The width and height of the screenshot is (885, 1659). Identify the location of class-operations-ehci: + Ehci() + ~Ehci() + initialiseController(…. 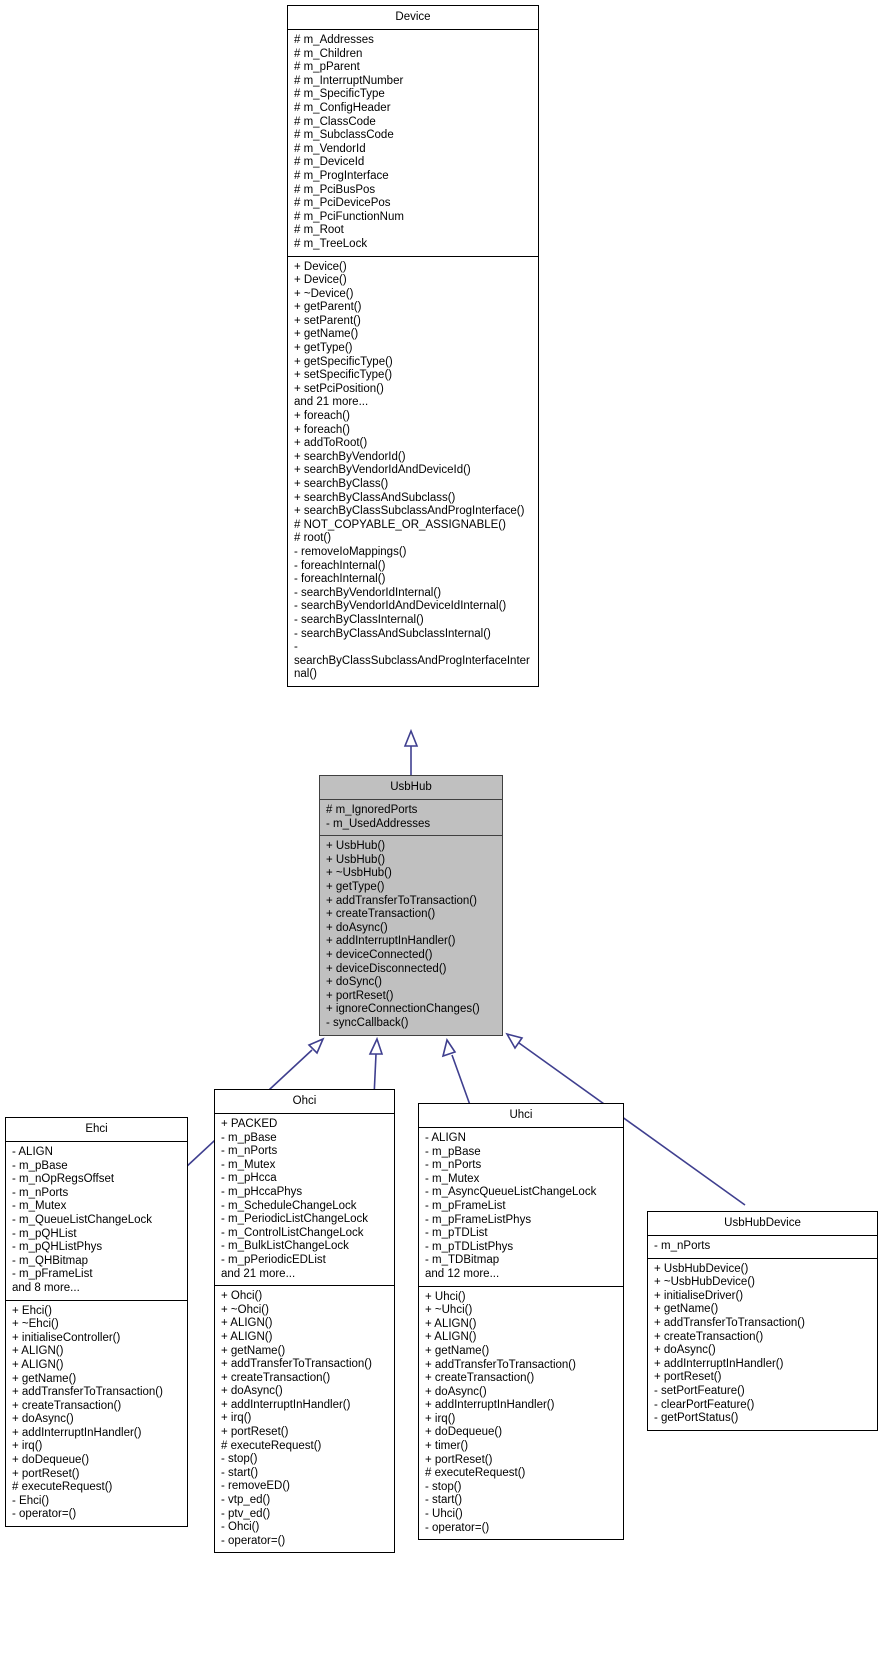
(96, 1414).